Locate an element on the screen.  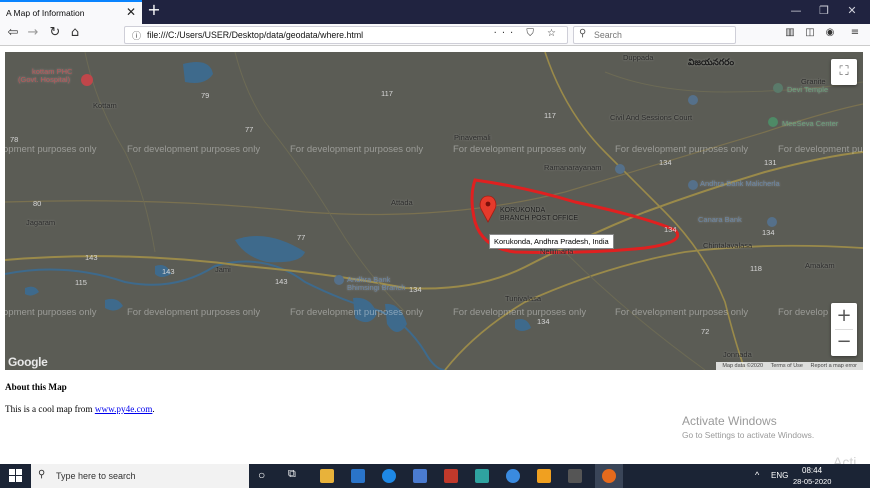
bank-icon is located at coordinates (693, 185).